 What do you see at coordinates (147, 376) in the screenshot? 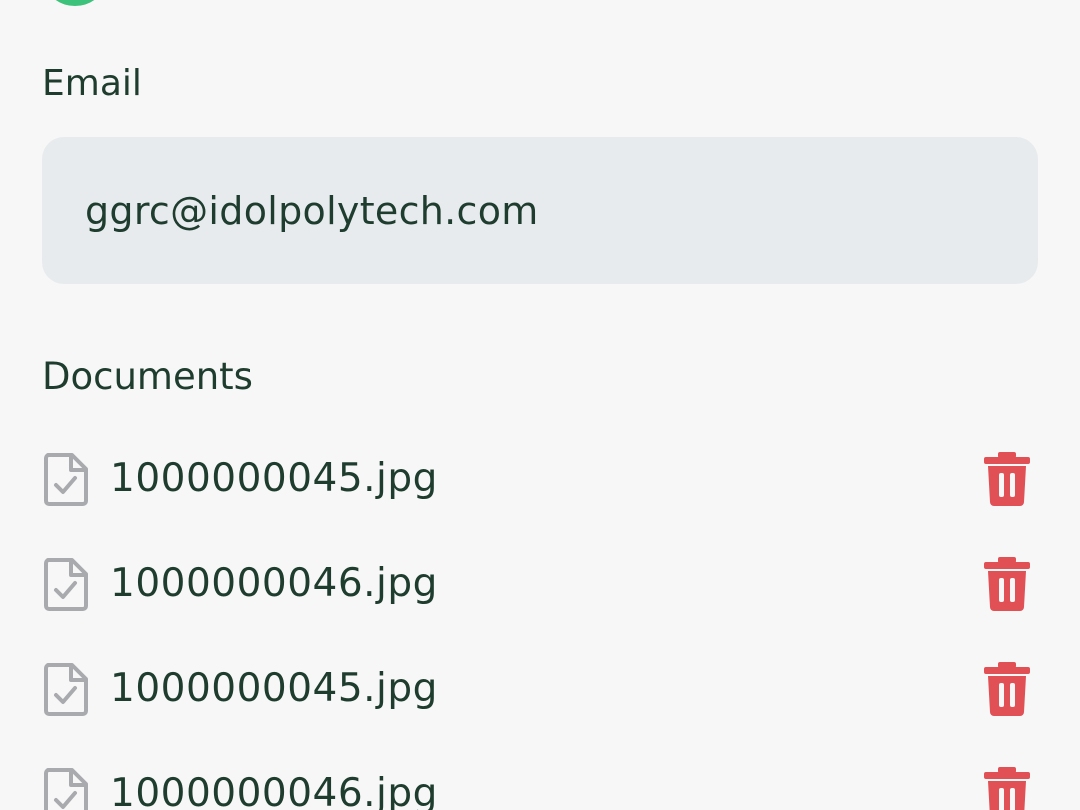
I see `documents-label: Documents` at bounding box center [147, 376].